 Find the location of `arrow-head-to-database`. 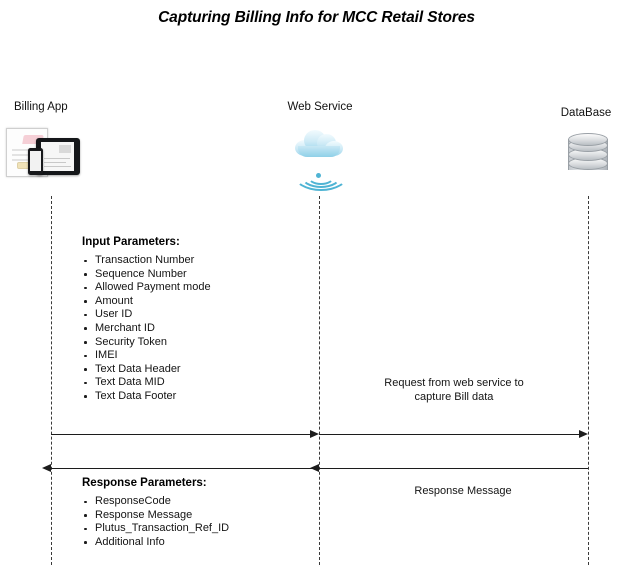

arrow-head-to-database is located at coordinates (583, 433).